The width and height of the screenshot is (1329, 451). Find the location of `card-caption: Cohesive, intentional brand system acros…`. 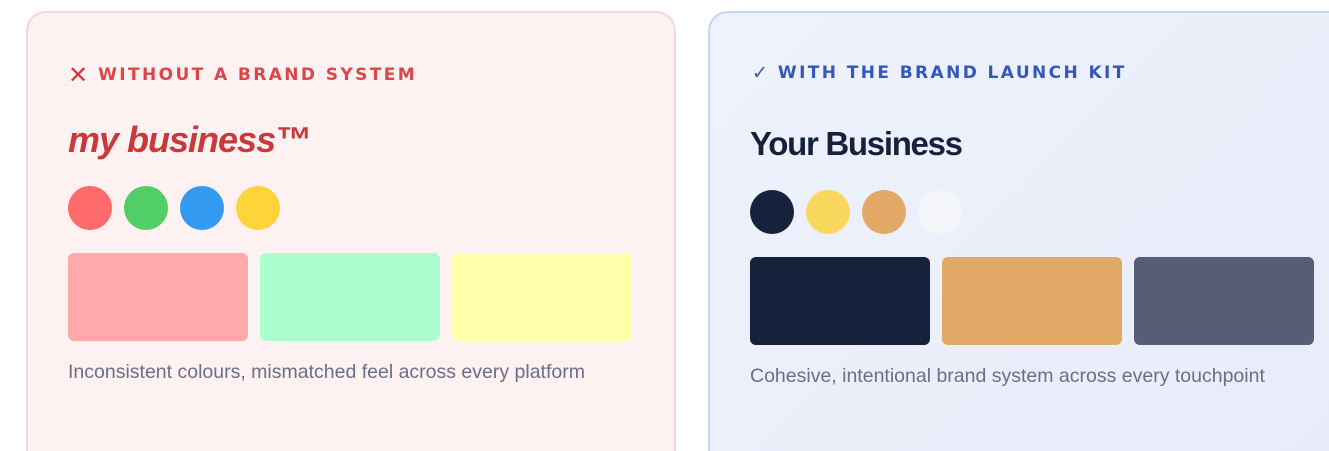

card-caption: Cohesive, intentional brand system acros… is located at coordinates (1007, 376).